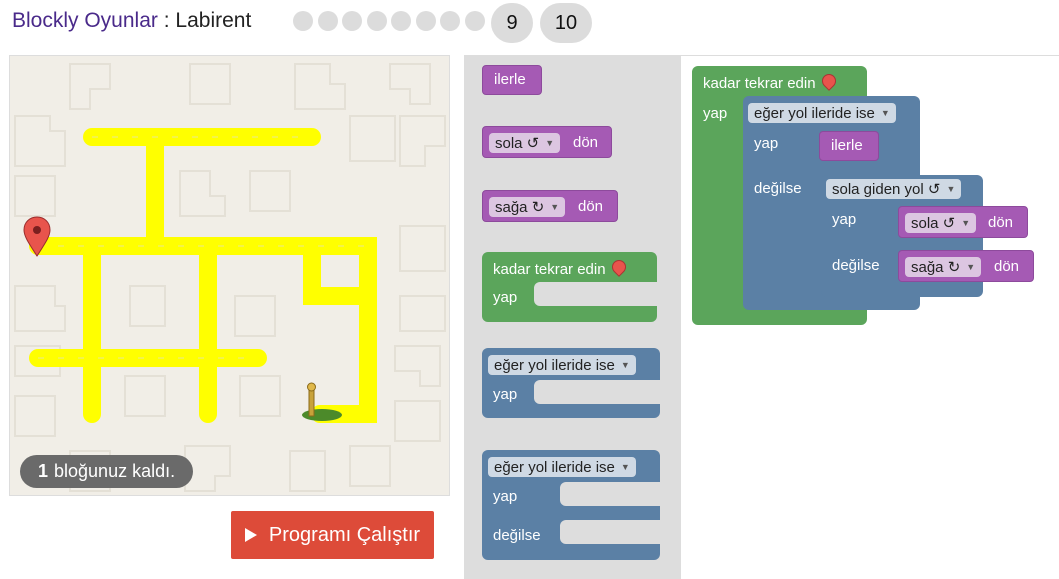 The width and height of the screenshot is (1059, 579). I want to click on run-button-label: Programı Çalıştır, so click(344, 534).